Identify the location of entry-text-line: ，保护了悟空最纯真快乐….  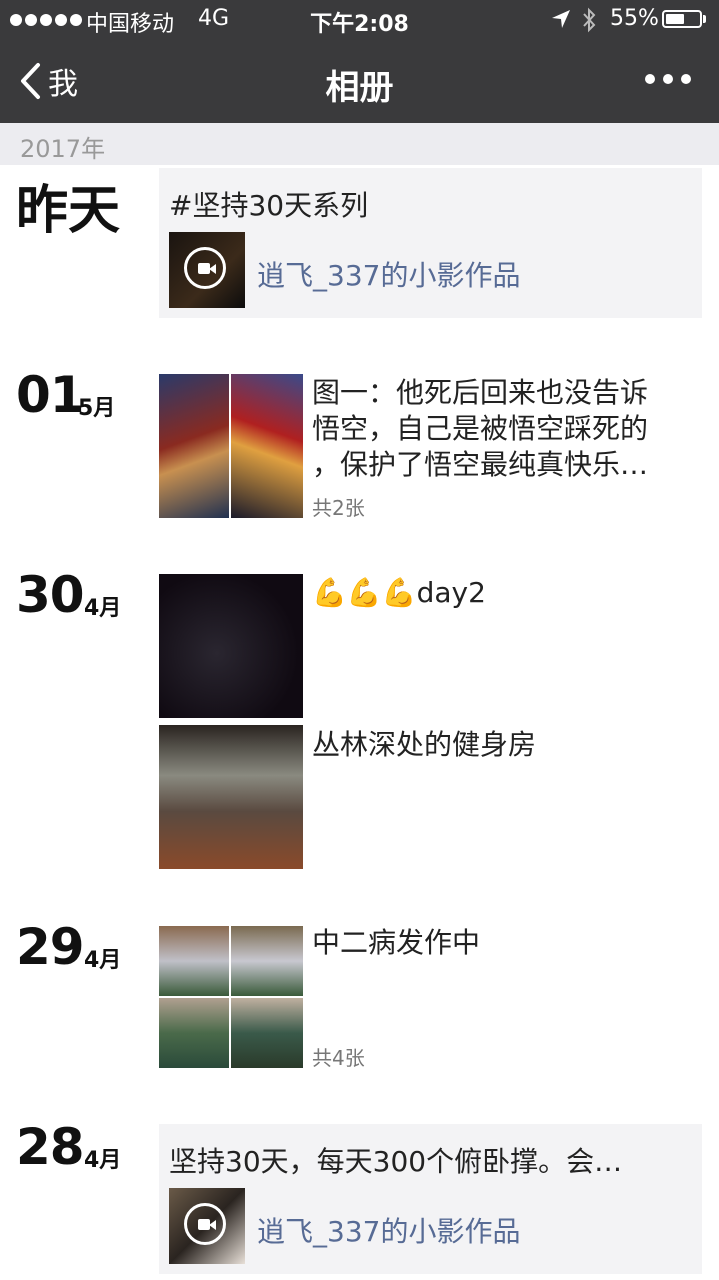
(480, 464).